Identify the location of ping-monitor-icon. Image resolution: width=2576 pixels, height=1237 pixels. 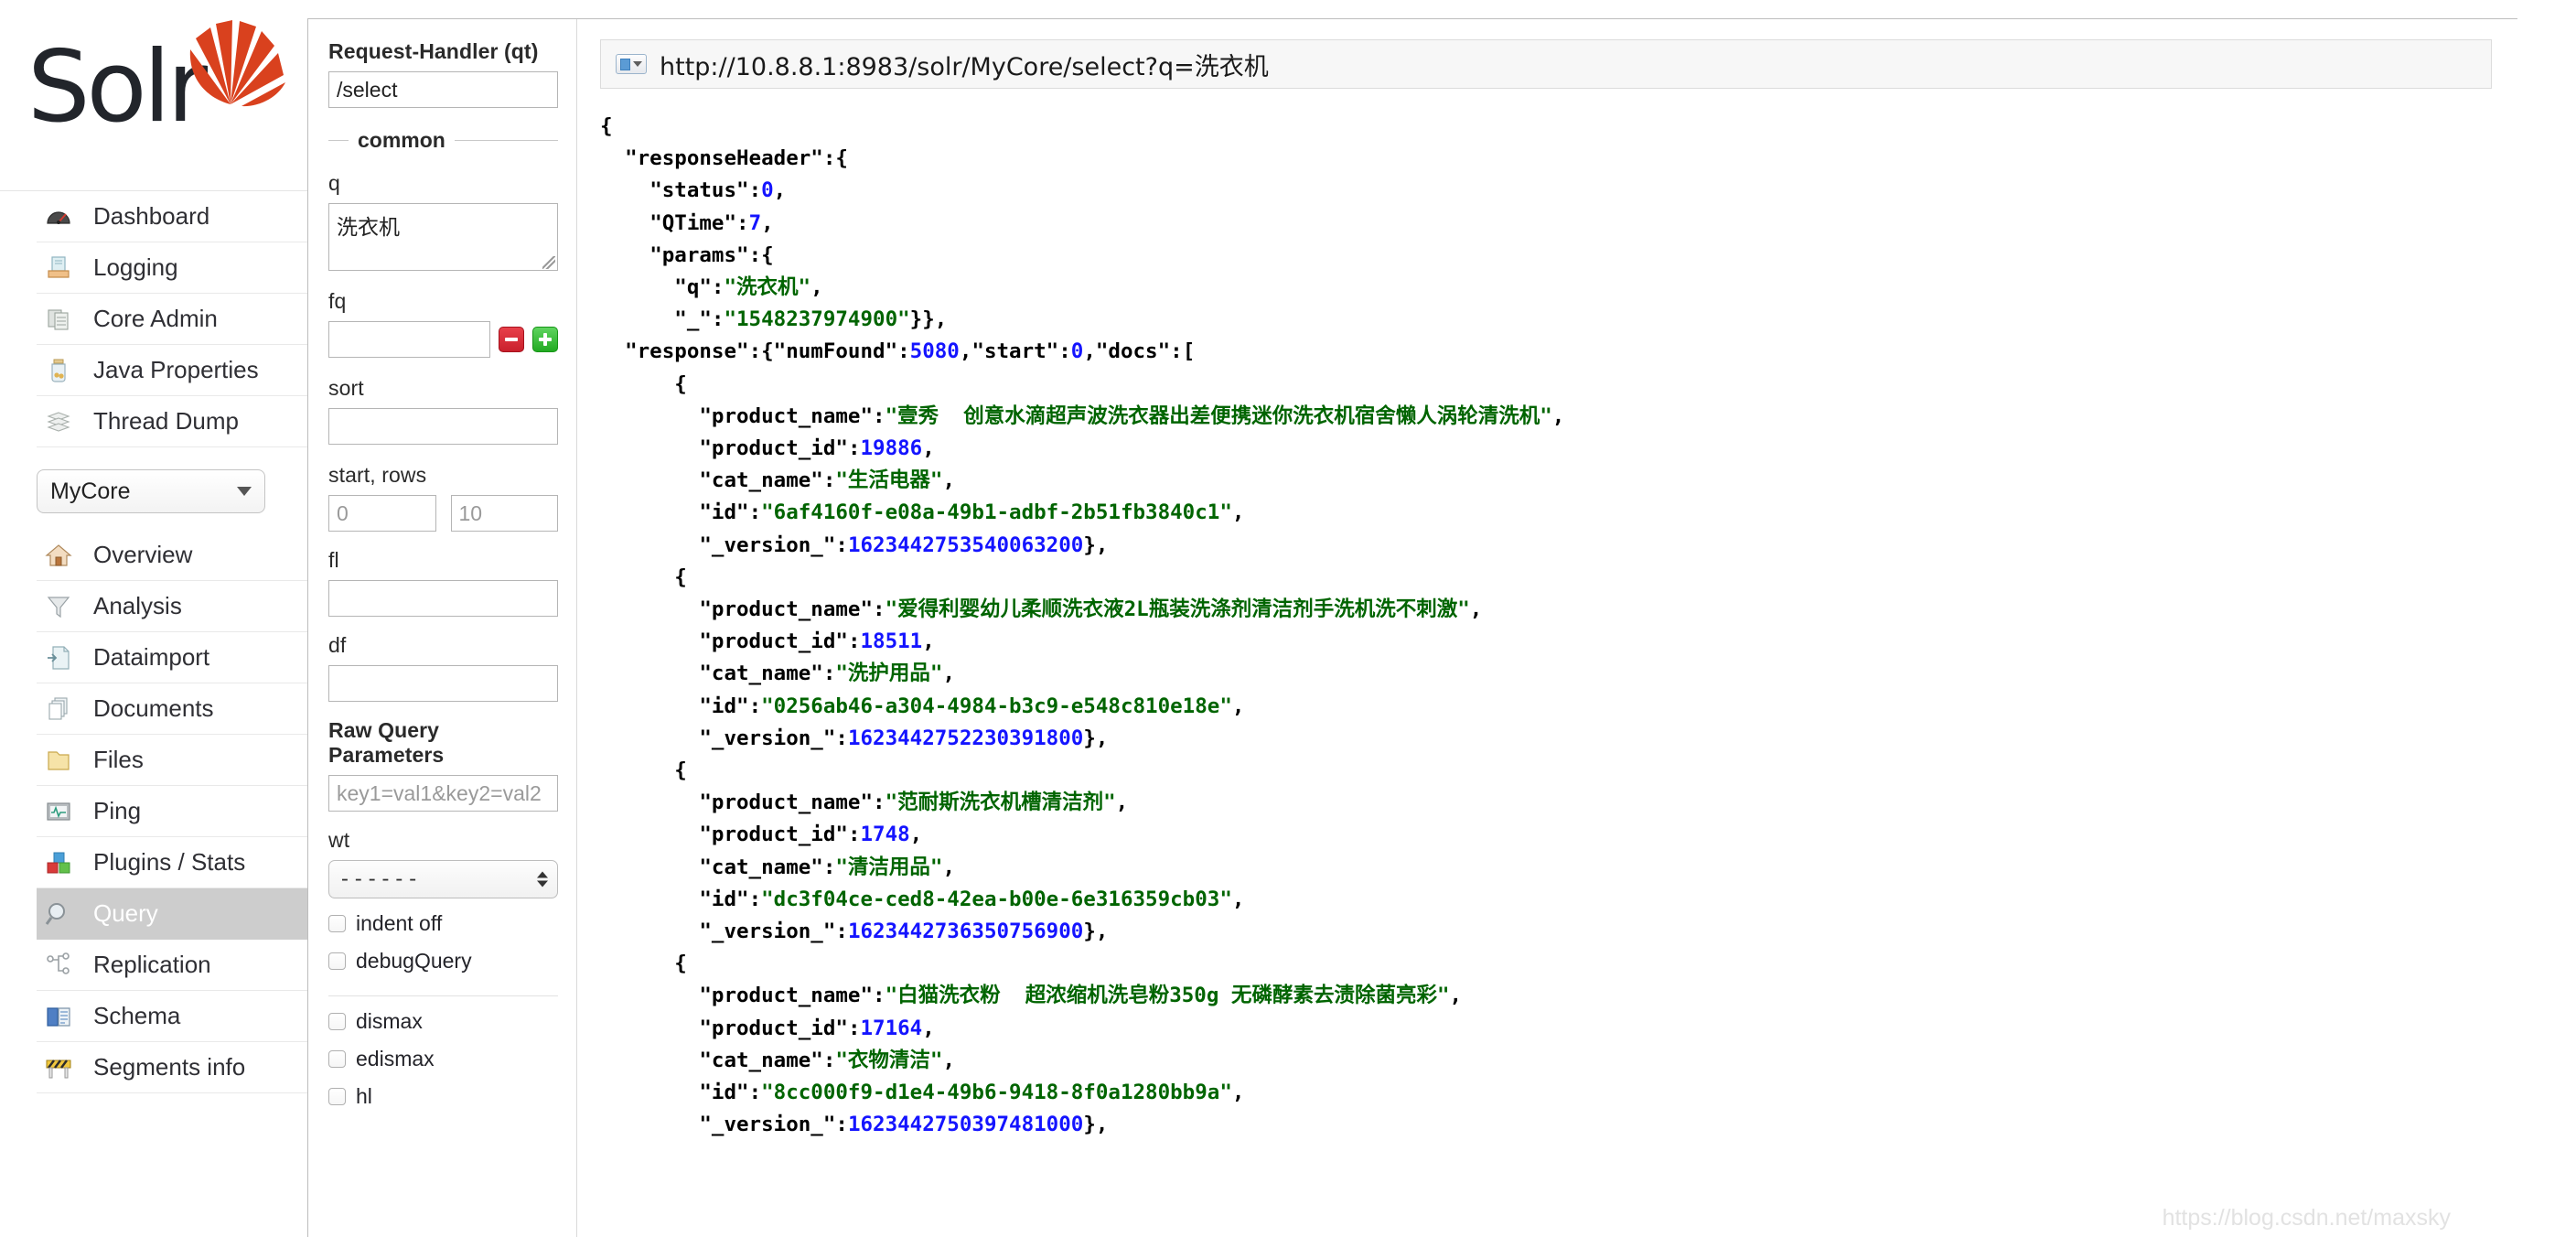
(58, 811).